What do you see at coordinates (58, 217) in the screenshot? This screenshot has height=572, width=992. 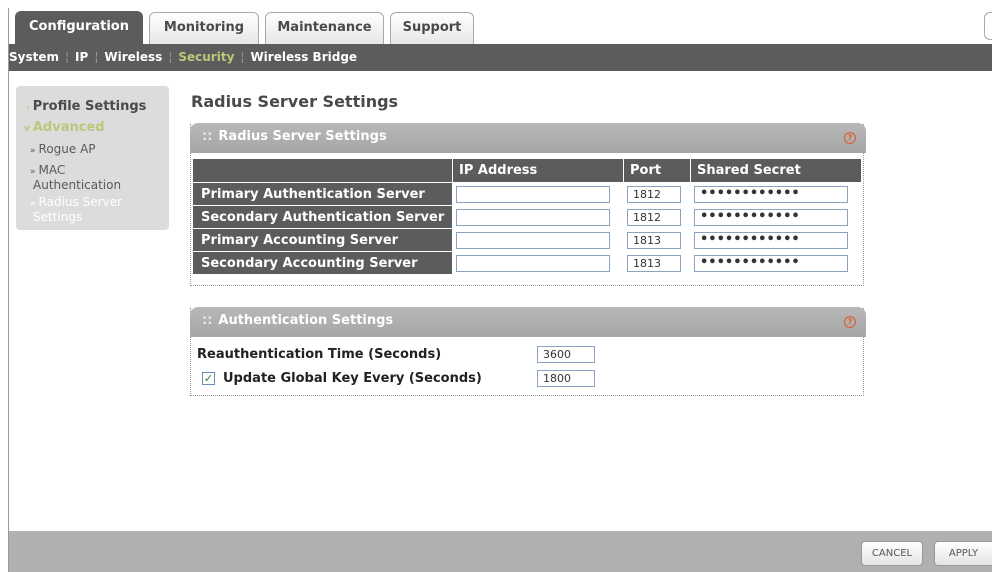 I see `sidebar-item-label: Settings` at bounding box center [58, 217].